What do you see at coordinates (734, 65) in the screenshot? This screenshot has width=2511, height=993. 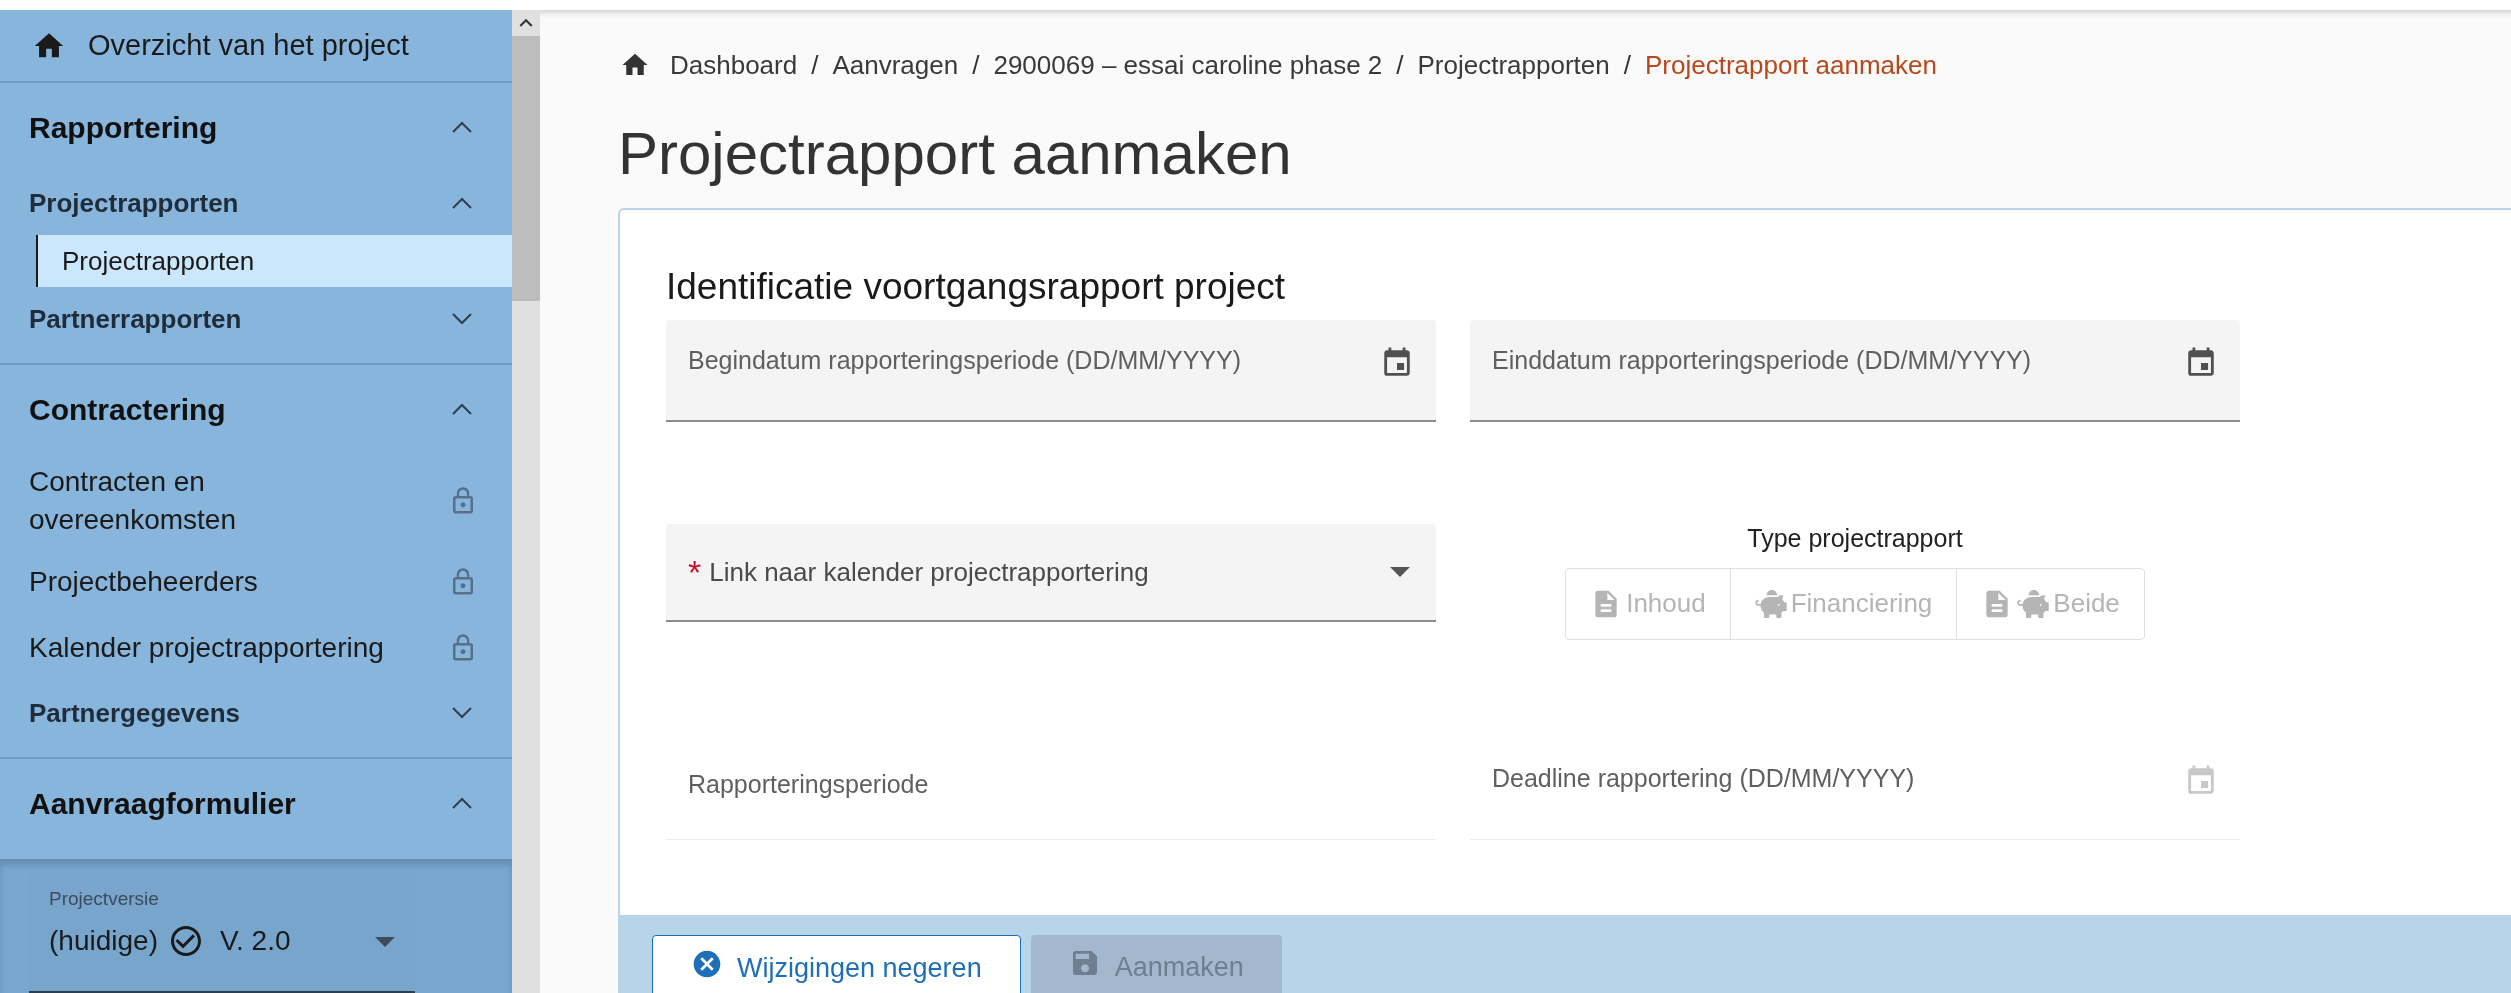 I see `breadcrumb-link: Dashboard` at bounding box center [734, 65].